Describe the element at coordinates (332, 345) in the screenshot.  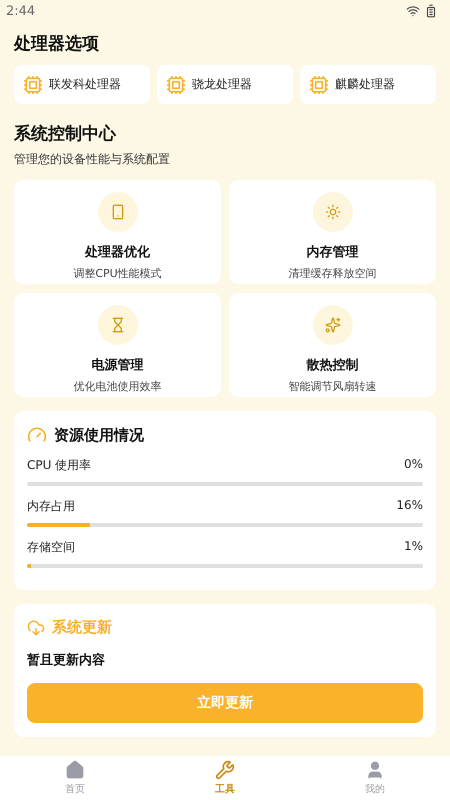
I see `control-card: 散热控制 智能调节风扇转速` at that location.